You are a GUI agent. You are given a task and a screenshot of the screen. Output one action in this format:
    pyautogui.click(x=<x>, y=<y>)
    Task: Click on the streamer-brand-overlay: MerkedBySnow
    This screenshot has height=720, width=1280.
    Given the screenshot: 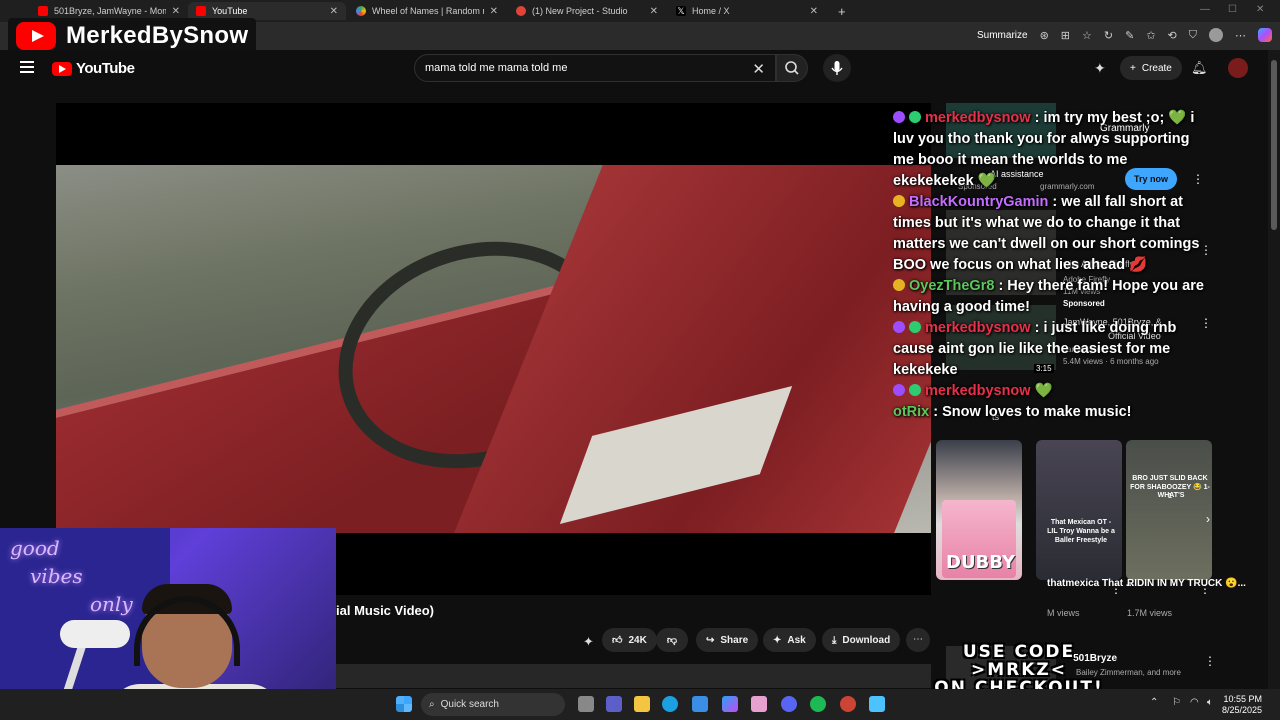 What is the action you would take?
    pyautogui.click(x=132, y=36)
    